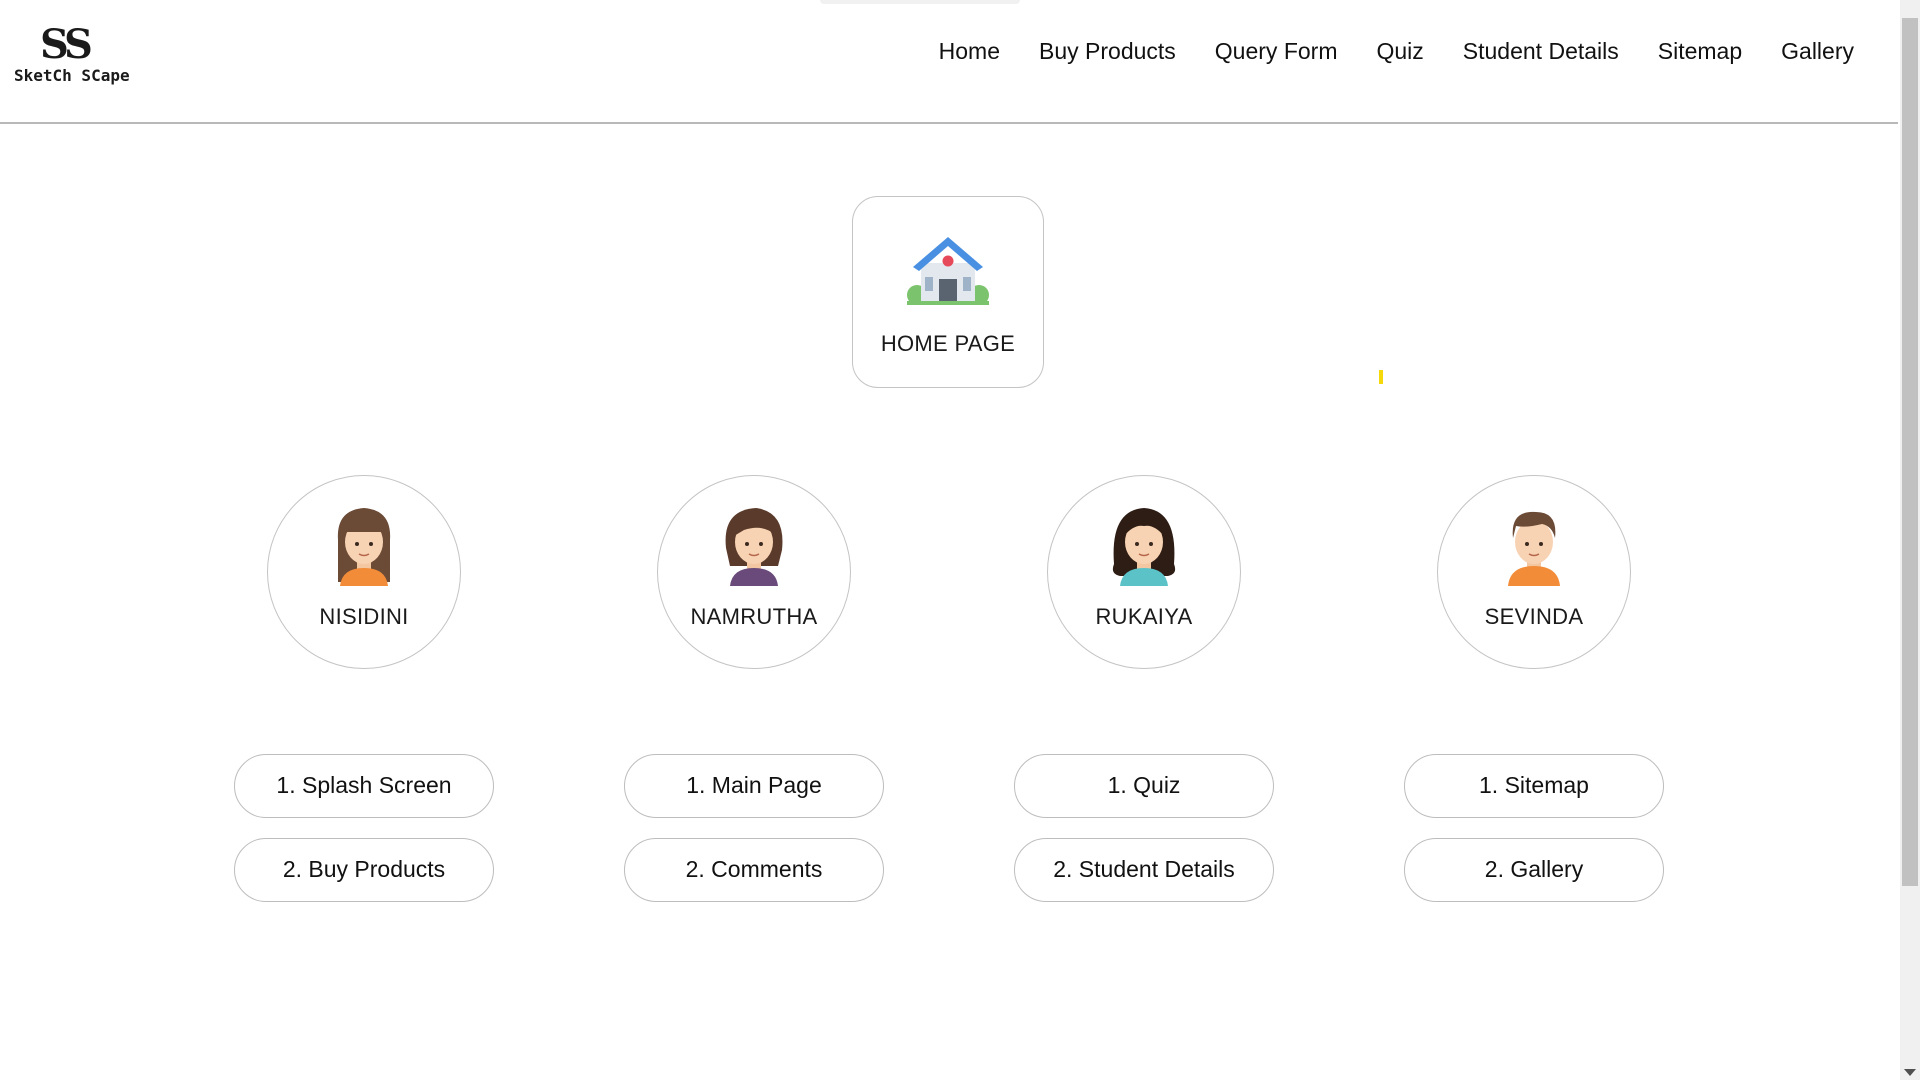  Describe the element at coordinates (1534, 616) in the screenshot. I see `member-name: SEVINDA` at that location.